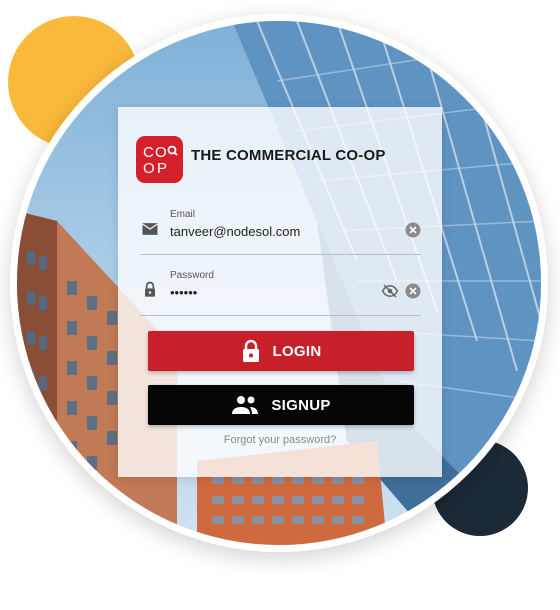 This screenshot has width=560, height=610. I want to click on email-label: Email, so click(183, 214).